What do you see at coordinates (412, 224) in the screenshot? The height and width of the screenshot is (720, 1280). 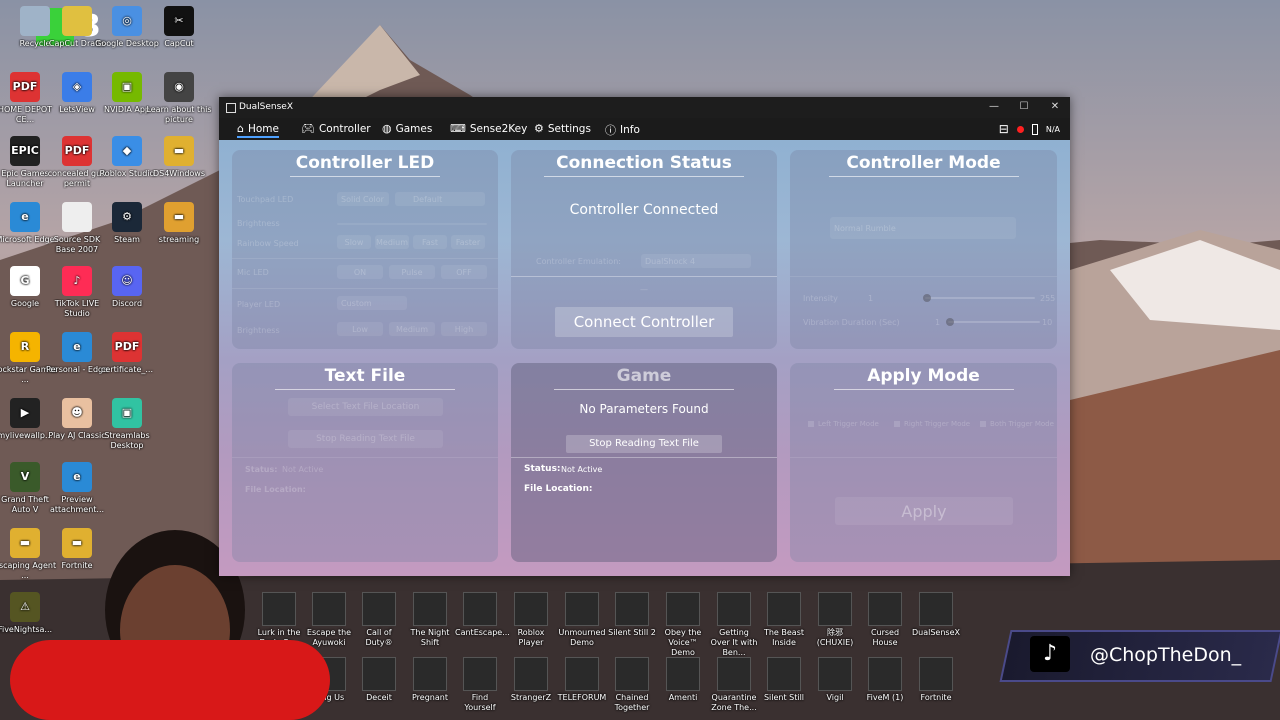 I see `brightness-slider` at bounding box center [412, 224].